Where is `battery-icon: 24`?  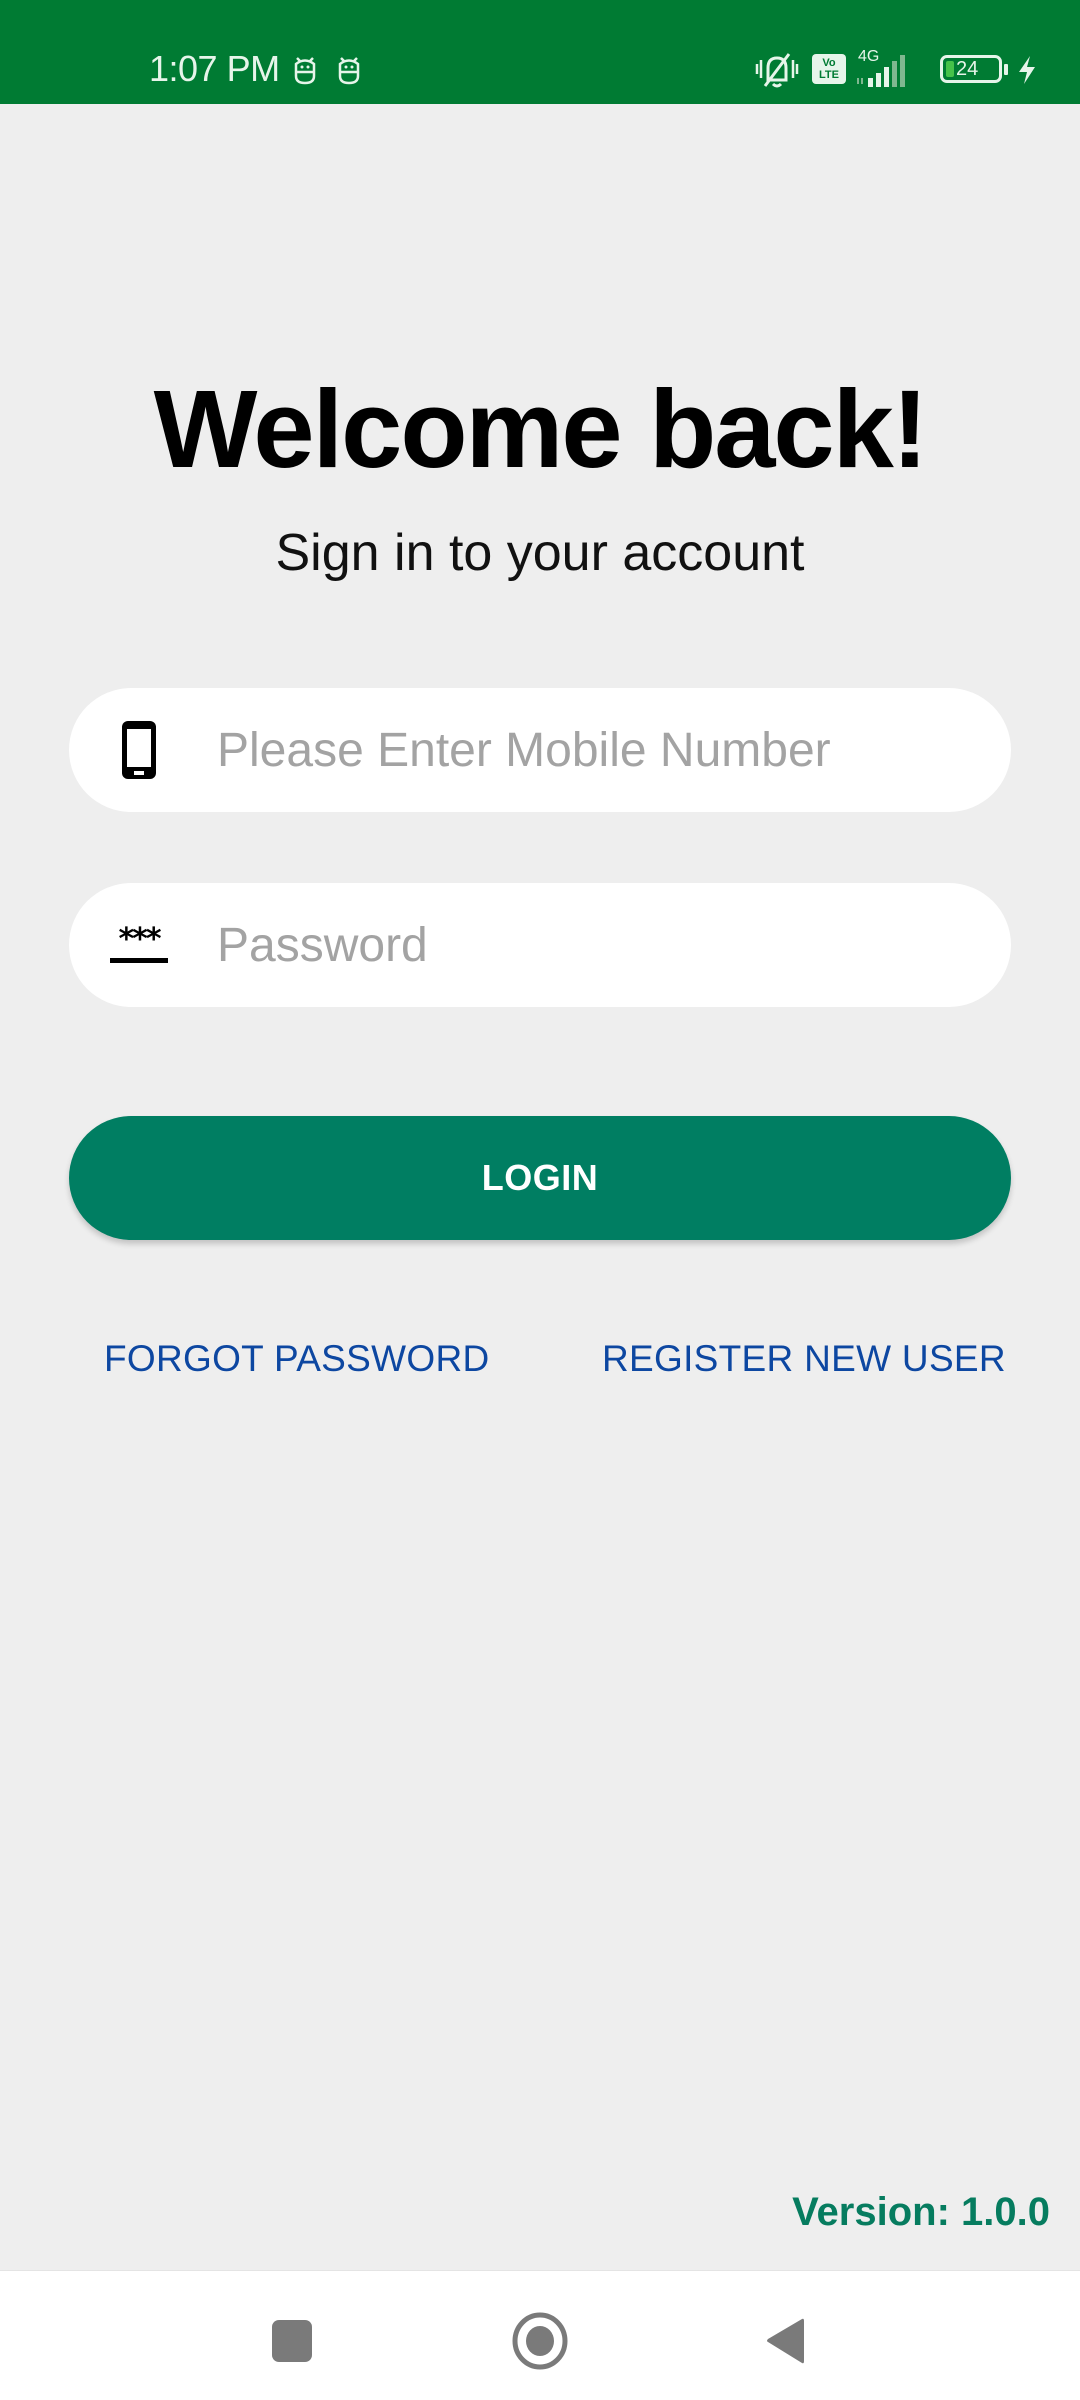
battery-icon: 24 is located at coordinates (971, 69).